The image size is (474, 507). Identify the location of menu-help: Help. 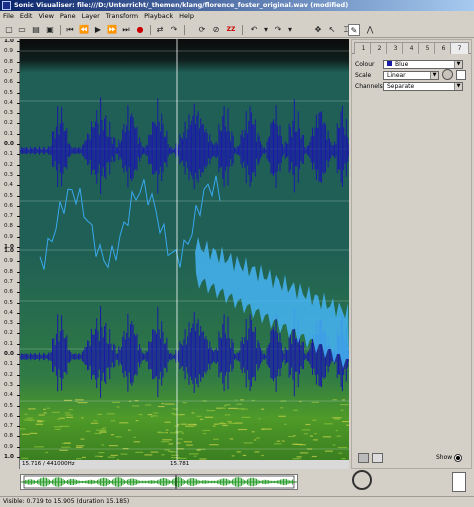
(186, 16).